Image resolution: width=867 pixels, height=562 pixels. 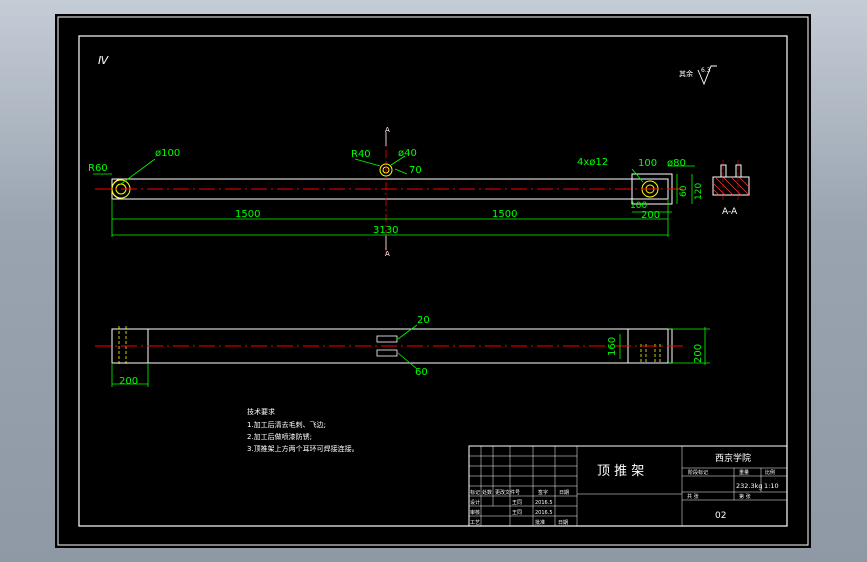 What do you see at coordinates (650, 215) in the screenshot?
I see `dim-200: 200` at bounding box center [650, 215].